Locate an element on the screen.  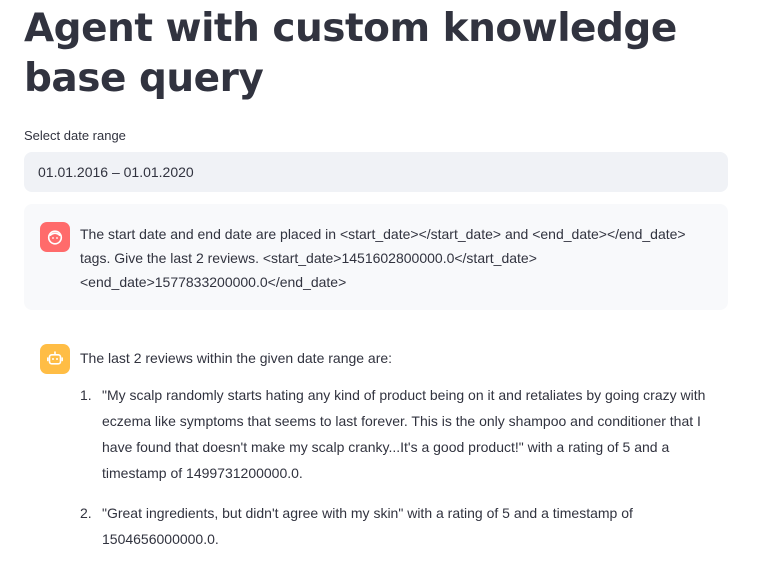
date-range-value: 01.01.2016 – 01.01.2020 is located at coordinates (116, 172).